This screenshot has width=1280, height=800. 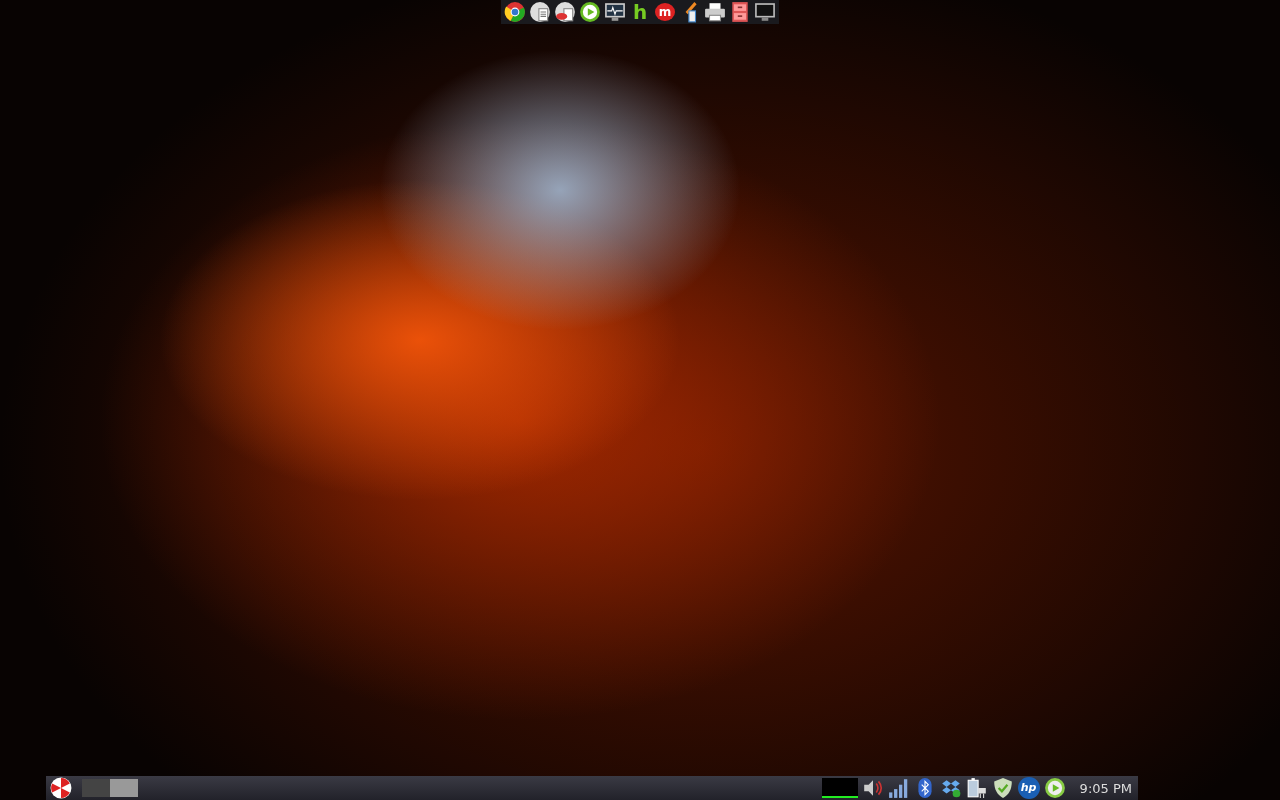 What do you see at coordinates (1028, 788) in the screenshot?
I see `hp-logo-icon: hp` at bounding box center [1028, 788].